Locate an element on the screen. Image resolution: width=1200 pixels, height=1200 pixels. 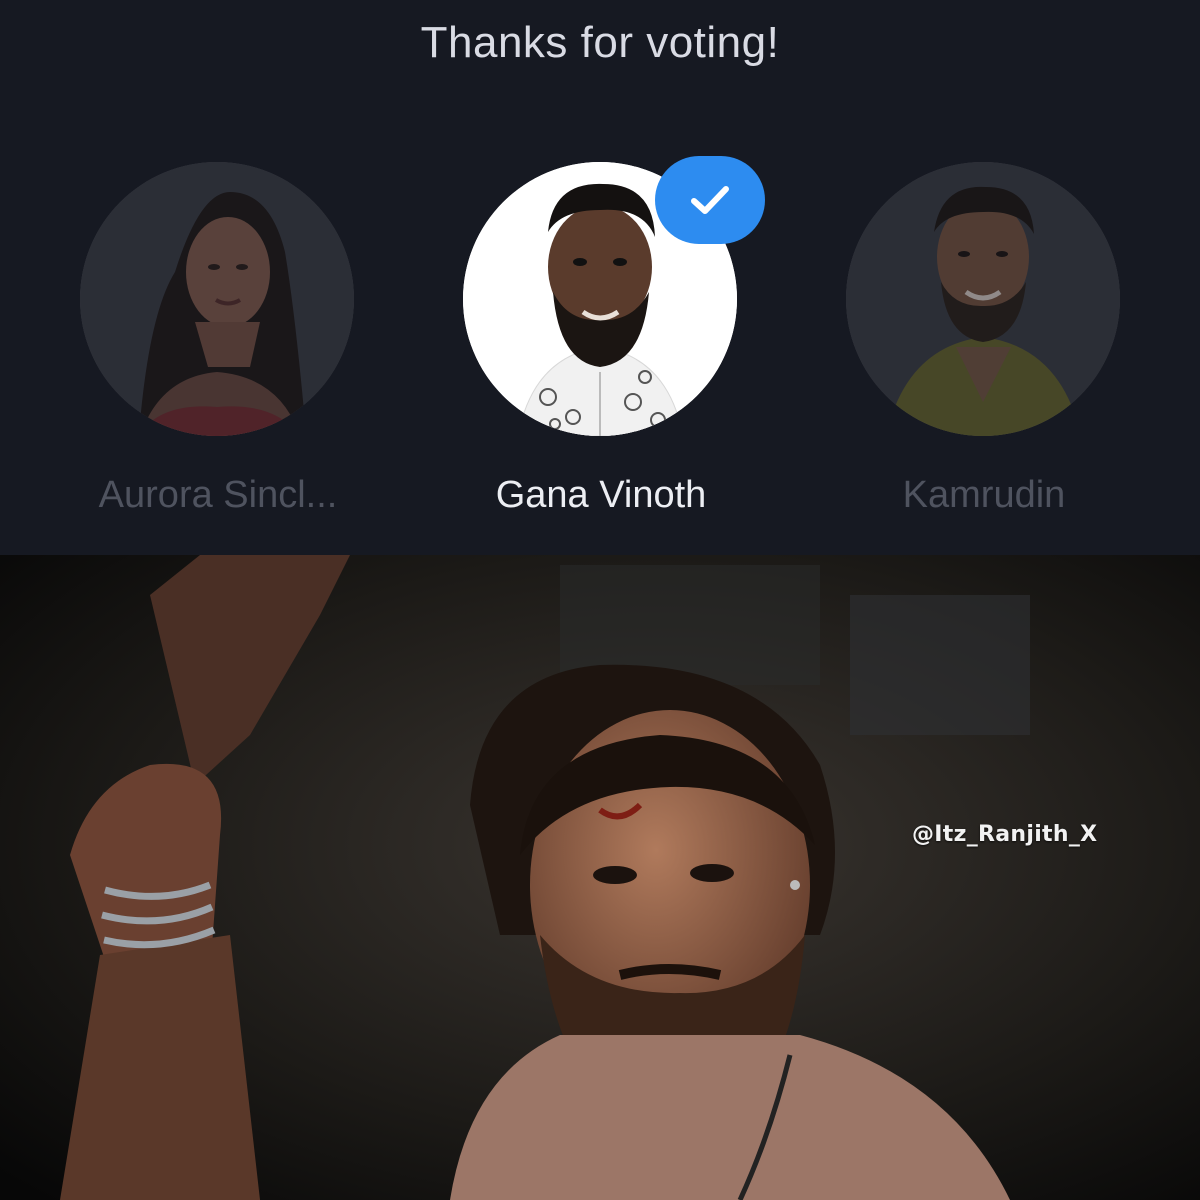
candidate-name: Gana Vinoth is located at coordinates (601, 495).